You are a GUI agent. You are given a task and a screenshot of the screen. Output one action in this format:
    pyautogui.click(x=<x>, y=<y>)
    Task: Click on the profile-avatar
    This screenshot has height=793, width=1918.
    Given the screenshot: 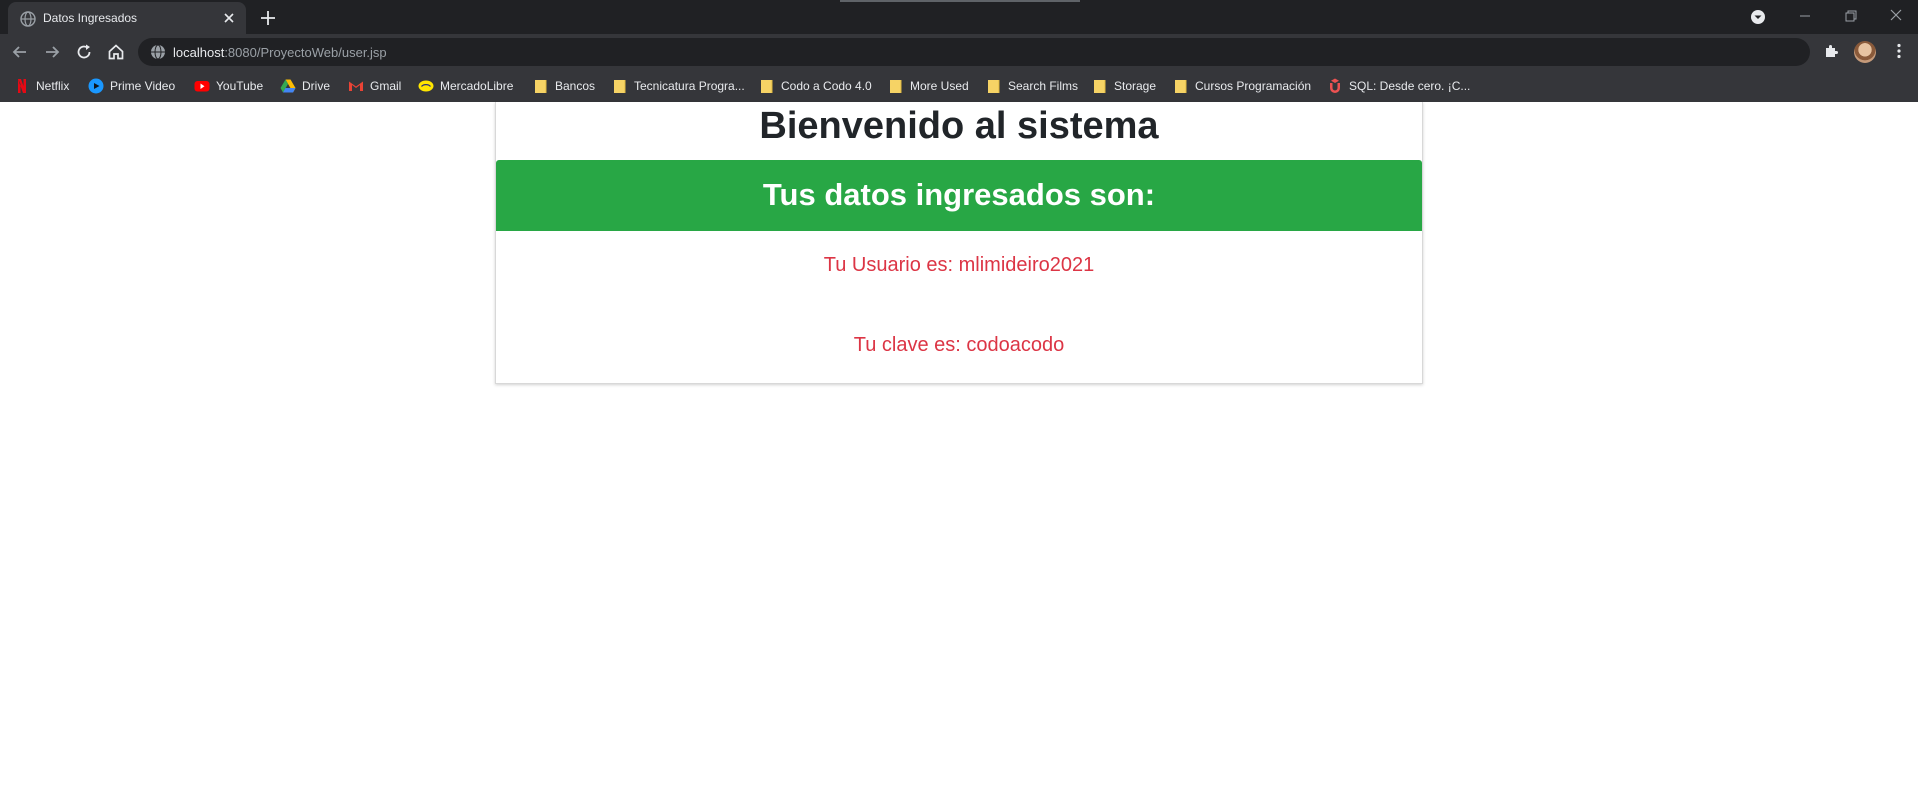 What is the action you would take?
    pyautogui.click(x=1865, y=52)
    